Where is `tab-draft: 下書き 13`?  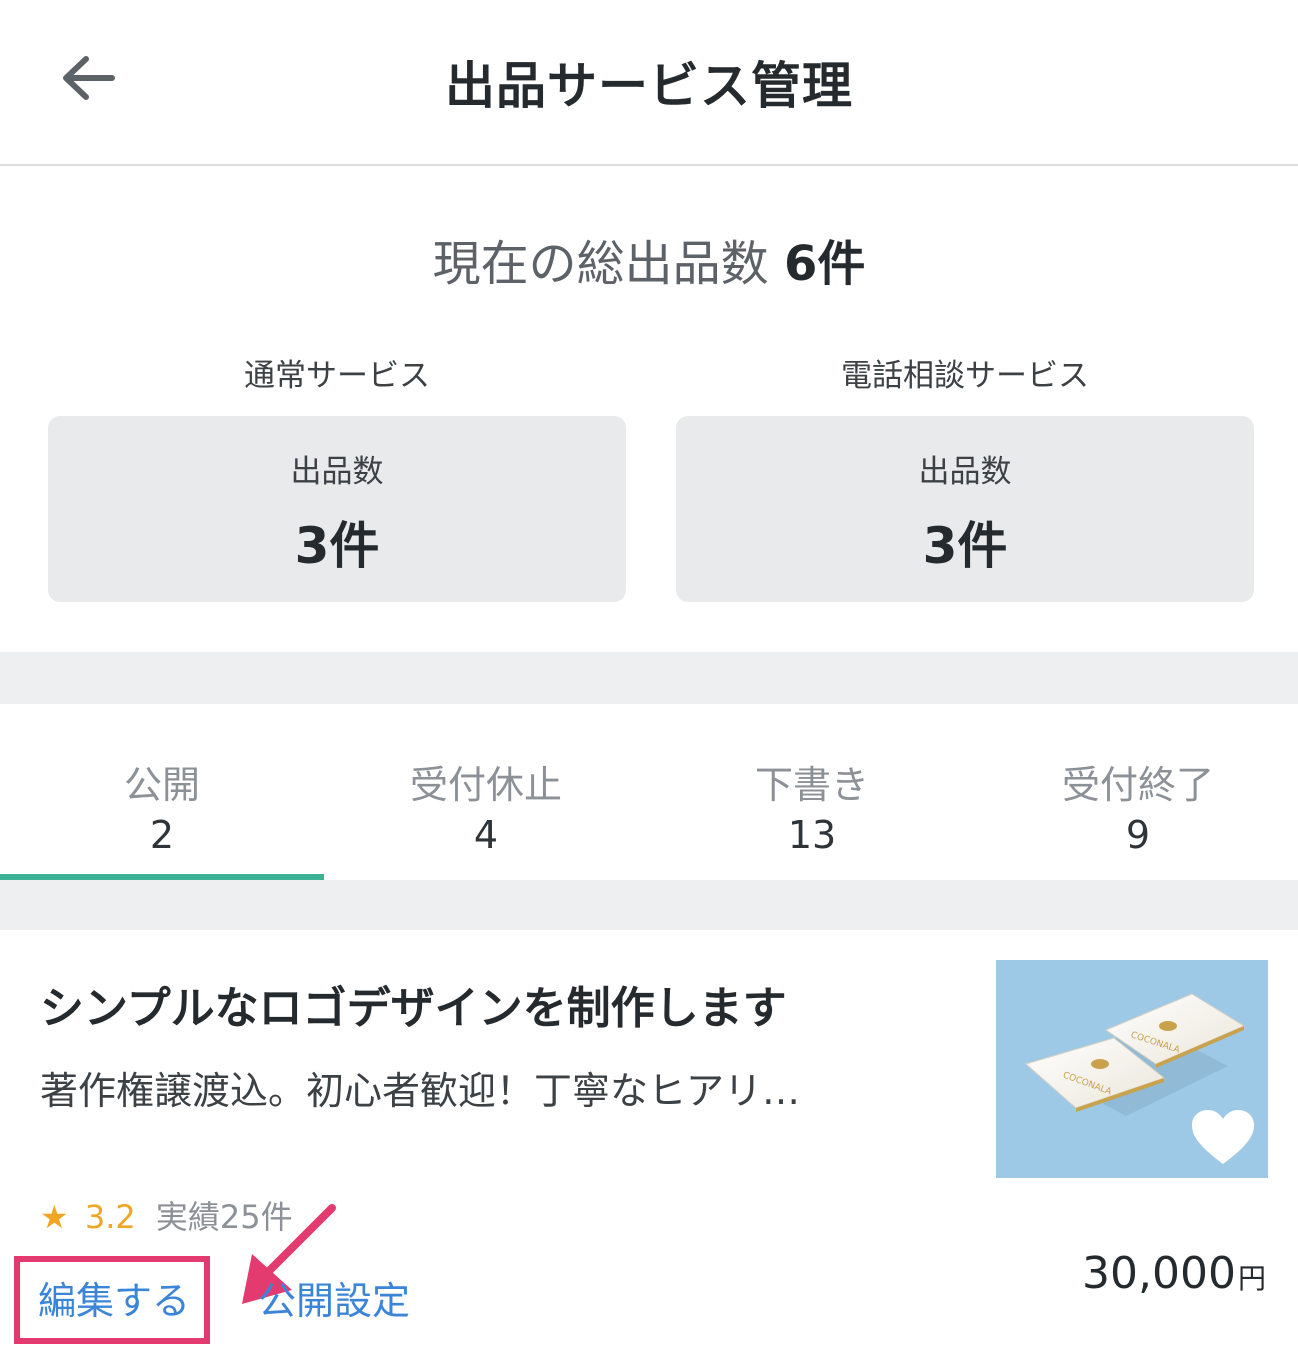 tab-draft: 下書き 13 is located at coordinates (812, 792).